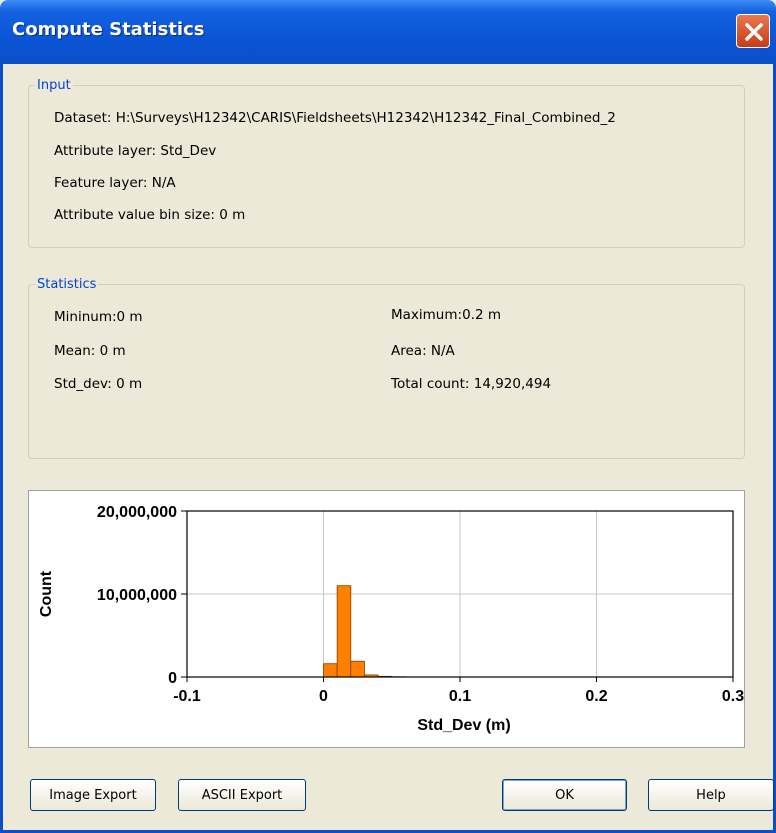 The height and width of the screenshot is (833, 776). I want to click on total-count-text: Total count: 14,920,494, so click(471, 384).